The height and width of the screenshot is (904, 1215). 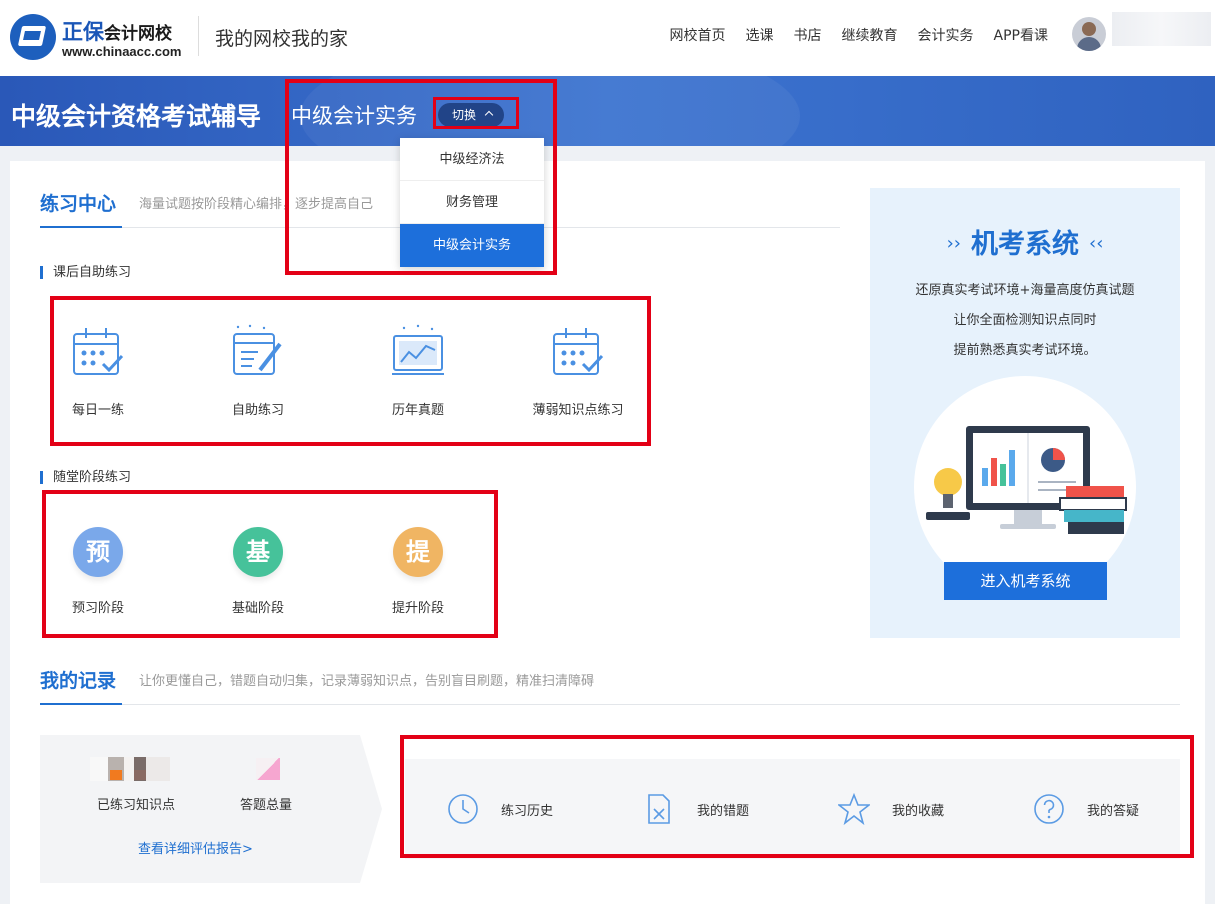 I want to click on document-x-icon, so click(x=659, y=809).